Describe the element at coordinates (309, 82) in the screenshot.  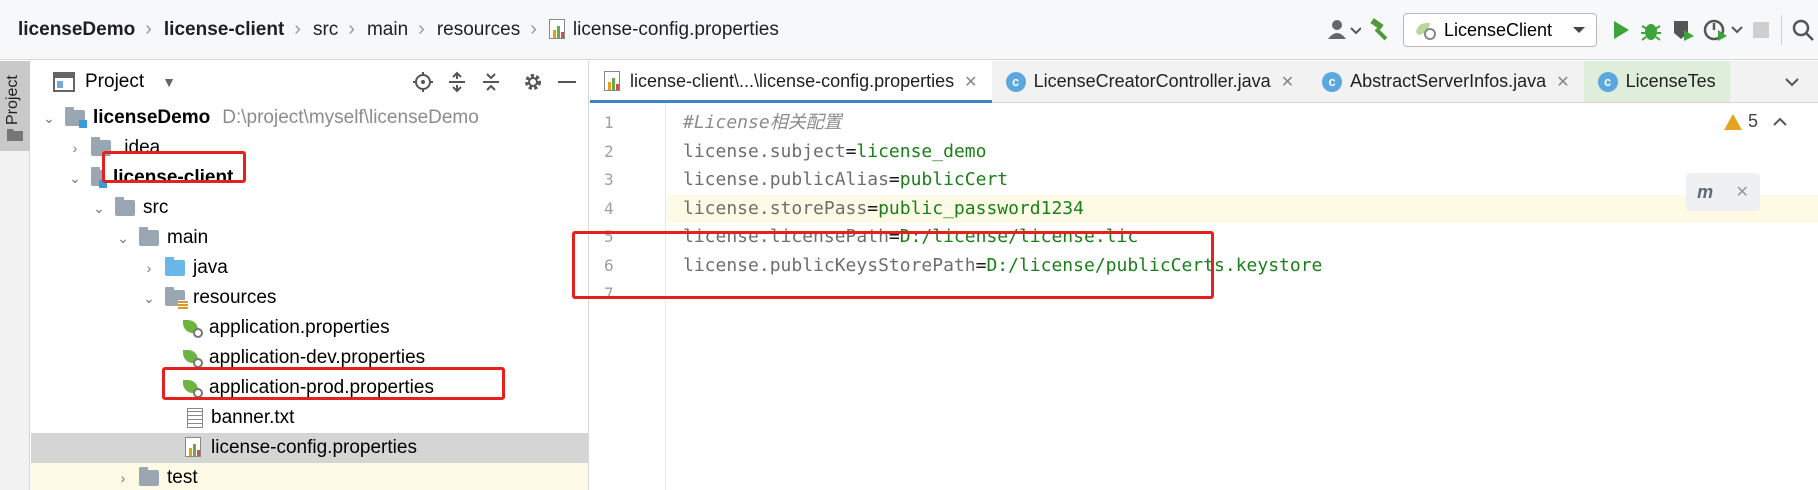
I see `project-panel-header: Project ▼` at that location.